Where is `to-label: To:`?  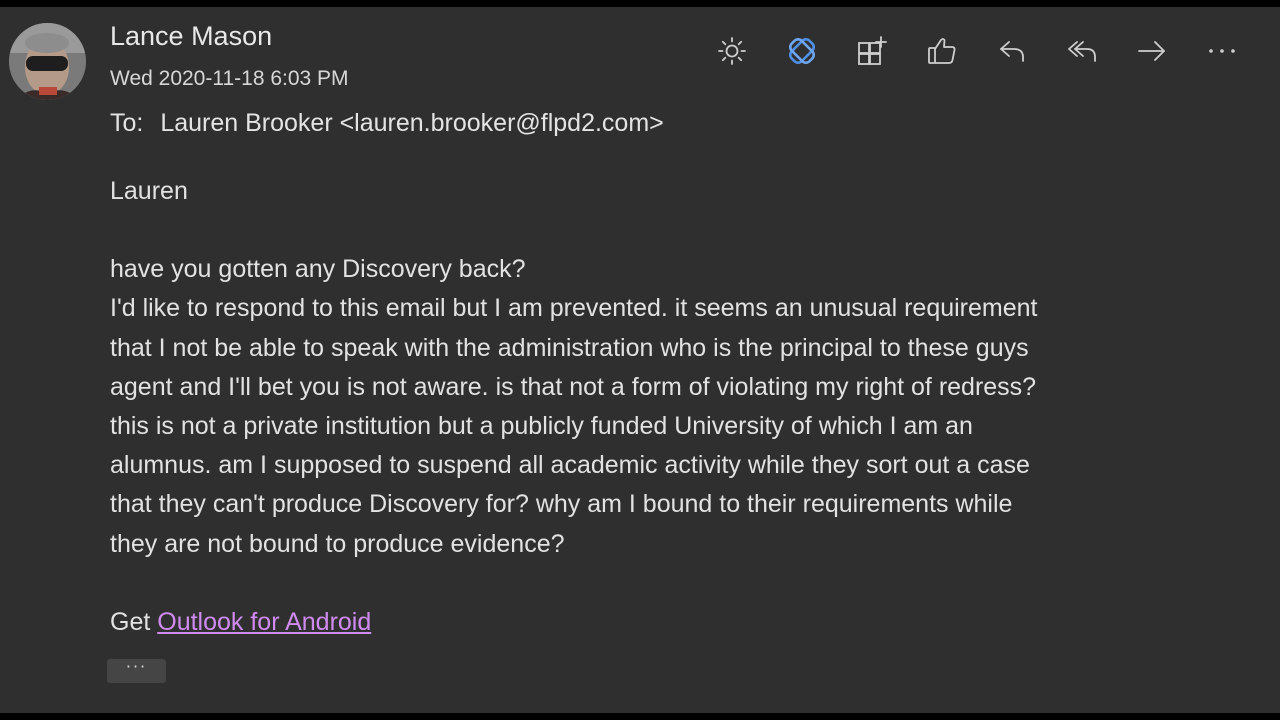
to-label: To: is located at coordinates (127, 123).